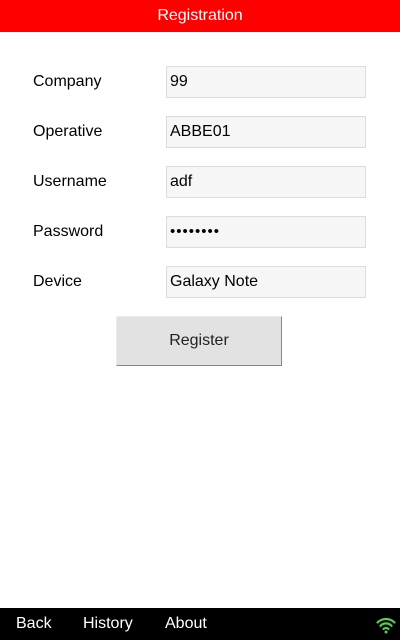  What do you see at coordinates (266, 132) in the screenshot?
I see `operative-field: ABBE01` at bounding box center [266, 132].